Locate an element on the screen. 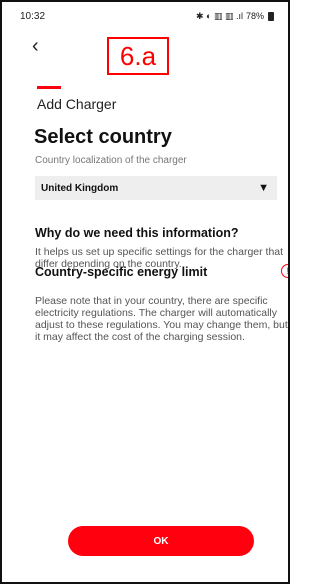 The height and width of the screenshot is (584, 320). status-bar: 10:32 ✱ ◐ ▥ ▥ .ıl 78% is located at coordinates (147, 16).